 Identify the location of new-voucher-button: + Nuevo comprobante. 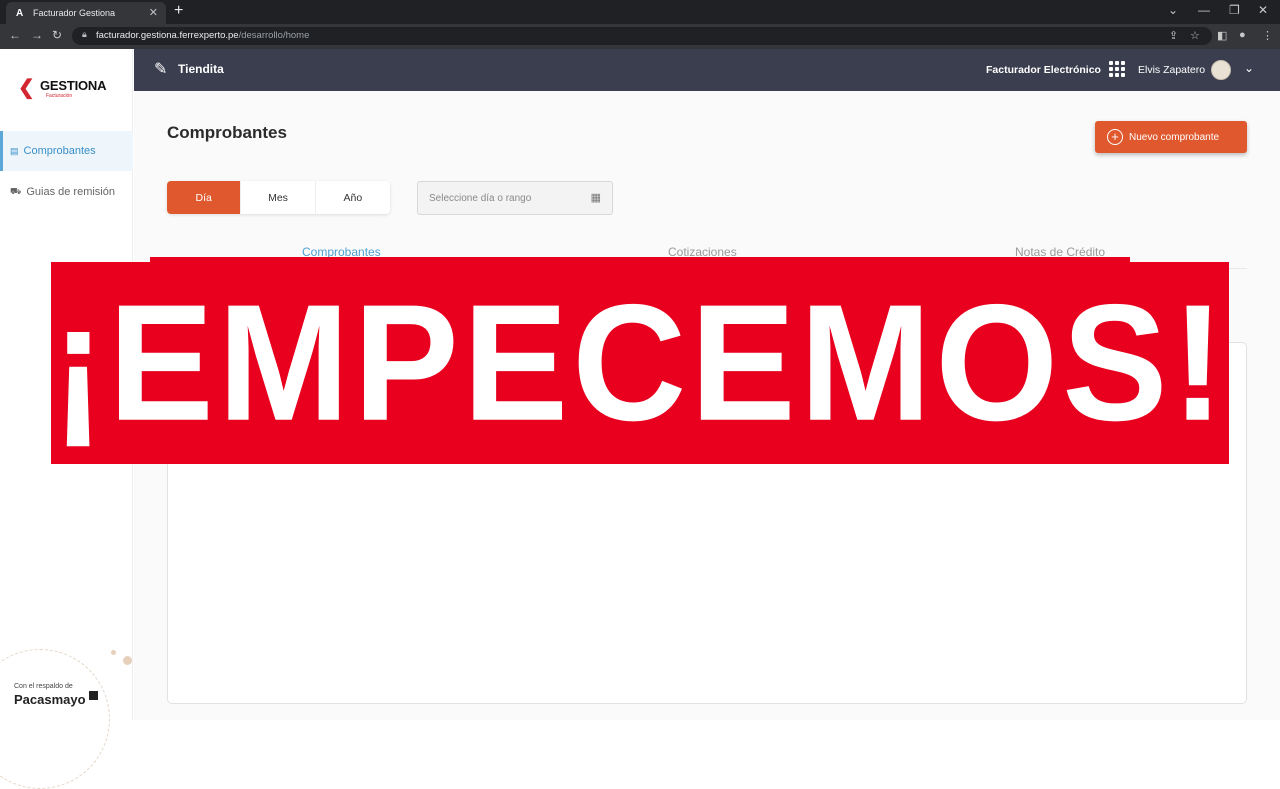
(1171, 137).